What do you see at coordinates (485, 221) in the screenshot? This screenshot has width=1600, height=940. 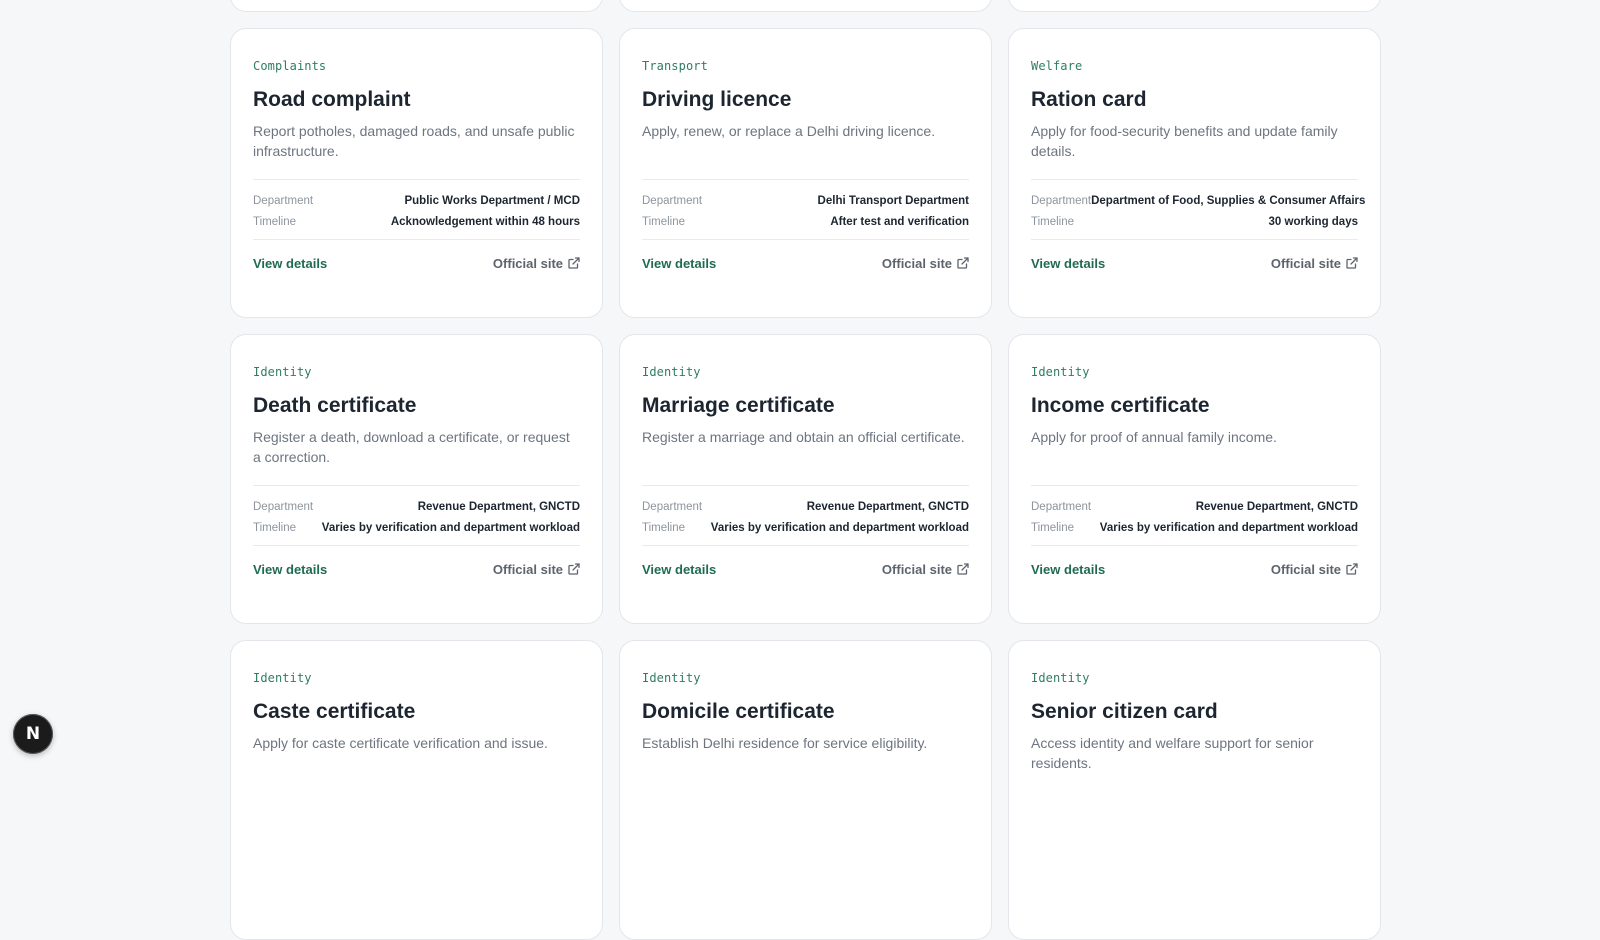 I see `timeline-value: Acknowledgement within 48 hours` at bounding box center [485, 221].